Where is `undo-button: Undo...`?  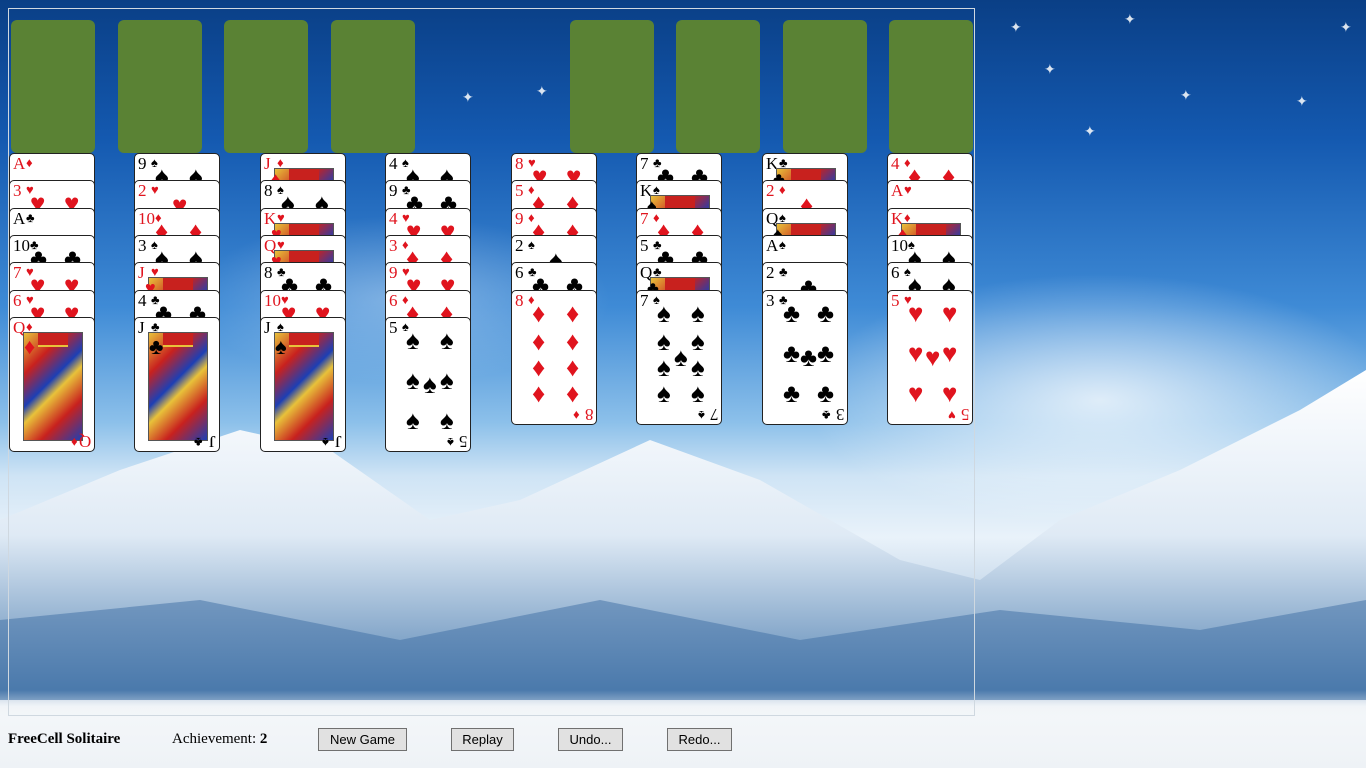 undo-button: Undo... is located at coordinates (590, 739).